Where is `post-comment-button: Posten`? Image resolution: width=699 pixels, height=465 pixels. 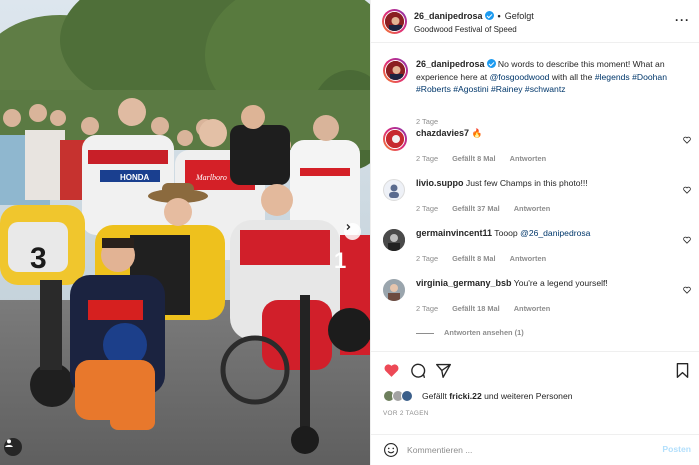
post-comment-button: Posten is located at coordinates (676, 449).